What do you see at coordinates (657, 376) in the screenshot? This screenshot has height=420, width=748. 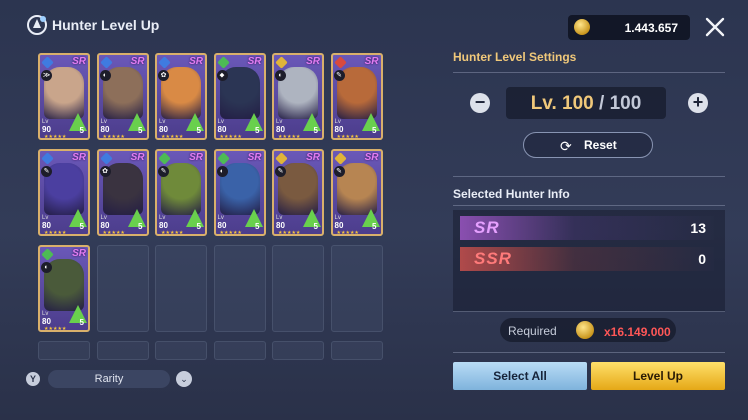 I see `level-up-label: Level Up` at bounding box center [657, 376].